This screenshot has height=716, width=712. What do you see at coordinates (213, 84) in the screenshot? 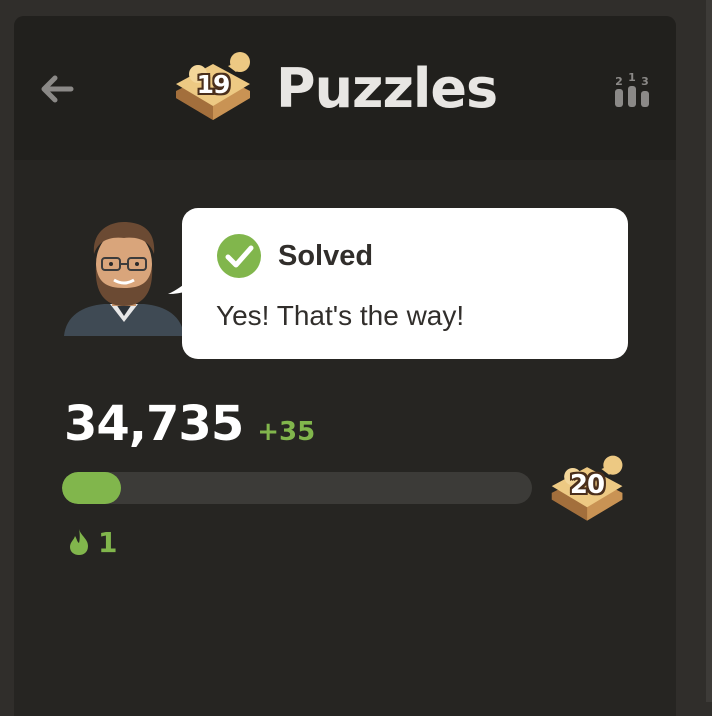
I see `puzzle-level-number: 19` at bounding box center [213, 84].